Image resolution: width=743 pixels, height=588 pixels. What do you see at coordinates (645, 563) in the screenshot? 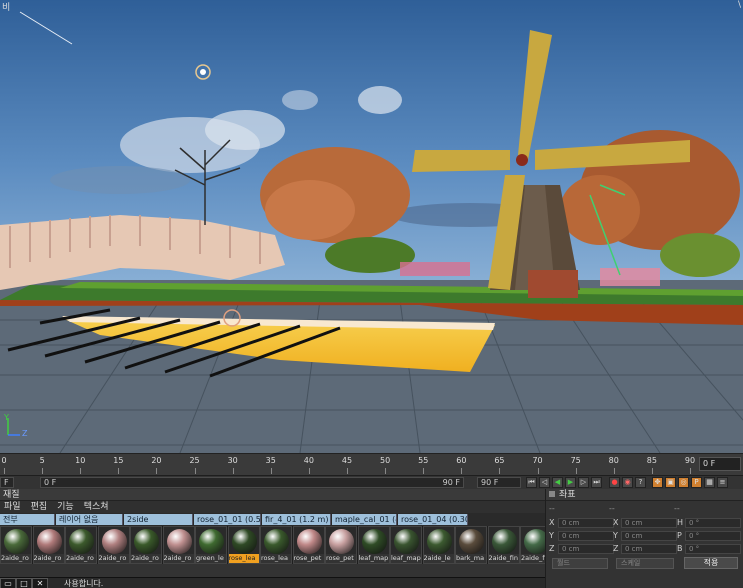
I see `size-mode-dropdown: 스케일` at bounding box center [645, 563].